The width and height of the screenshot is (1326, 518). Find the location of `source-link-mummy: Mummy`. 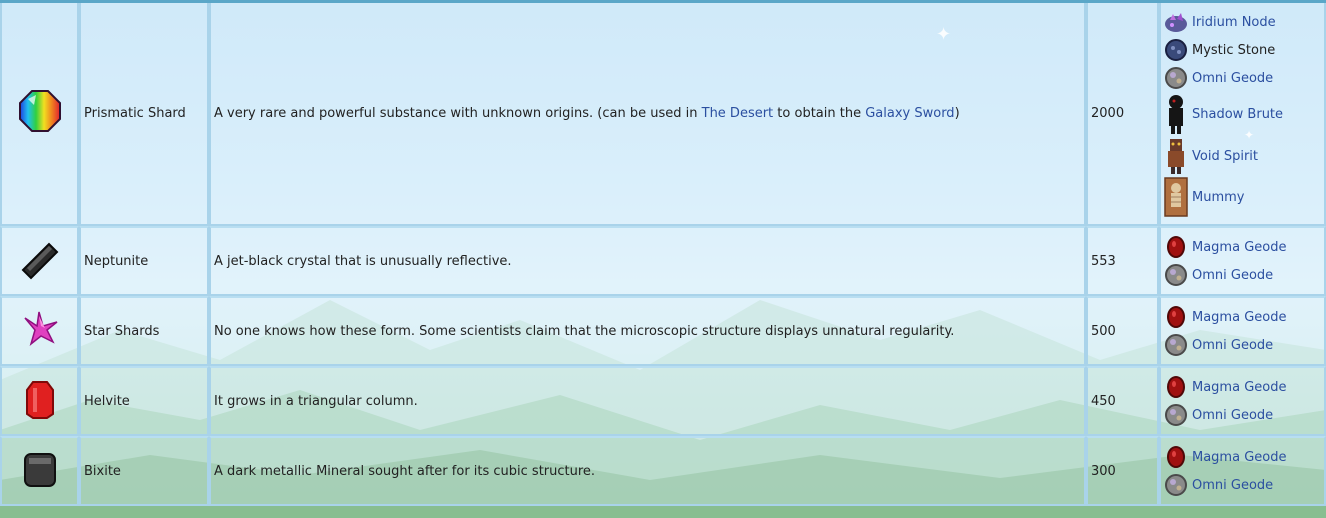

source-link-mummy: Mummy is located at coordinates (1218, 197).